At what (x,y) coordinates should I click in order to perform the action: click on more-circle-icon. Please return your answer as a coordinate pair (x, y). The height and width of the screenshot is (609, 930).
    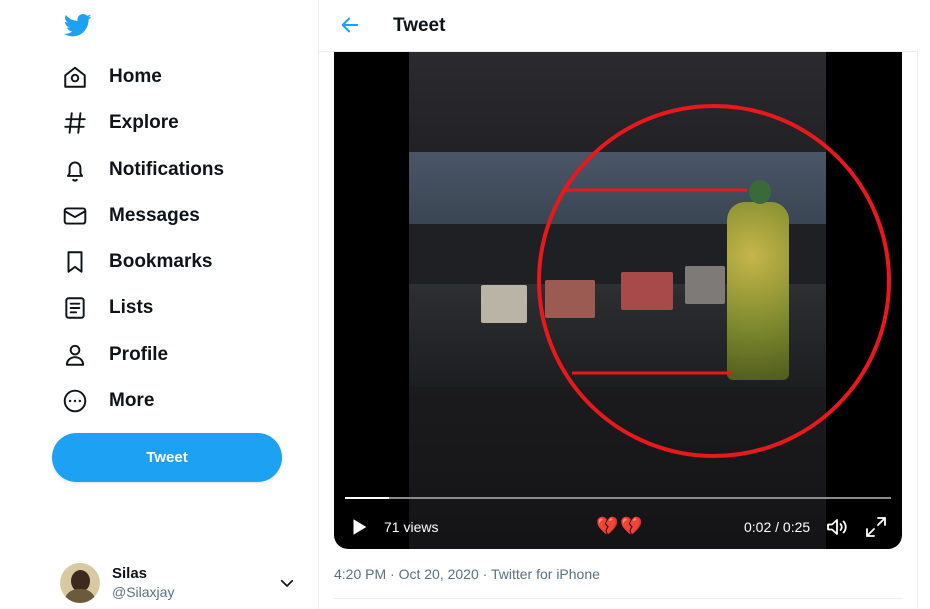
    Looking at the image, I should click on (75, 401).